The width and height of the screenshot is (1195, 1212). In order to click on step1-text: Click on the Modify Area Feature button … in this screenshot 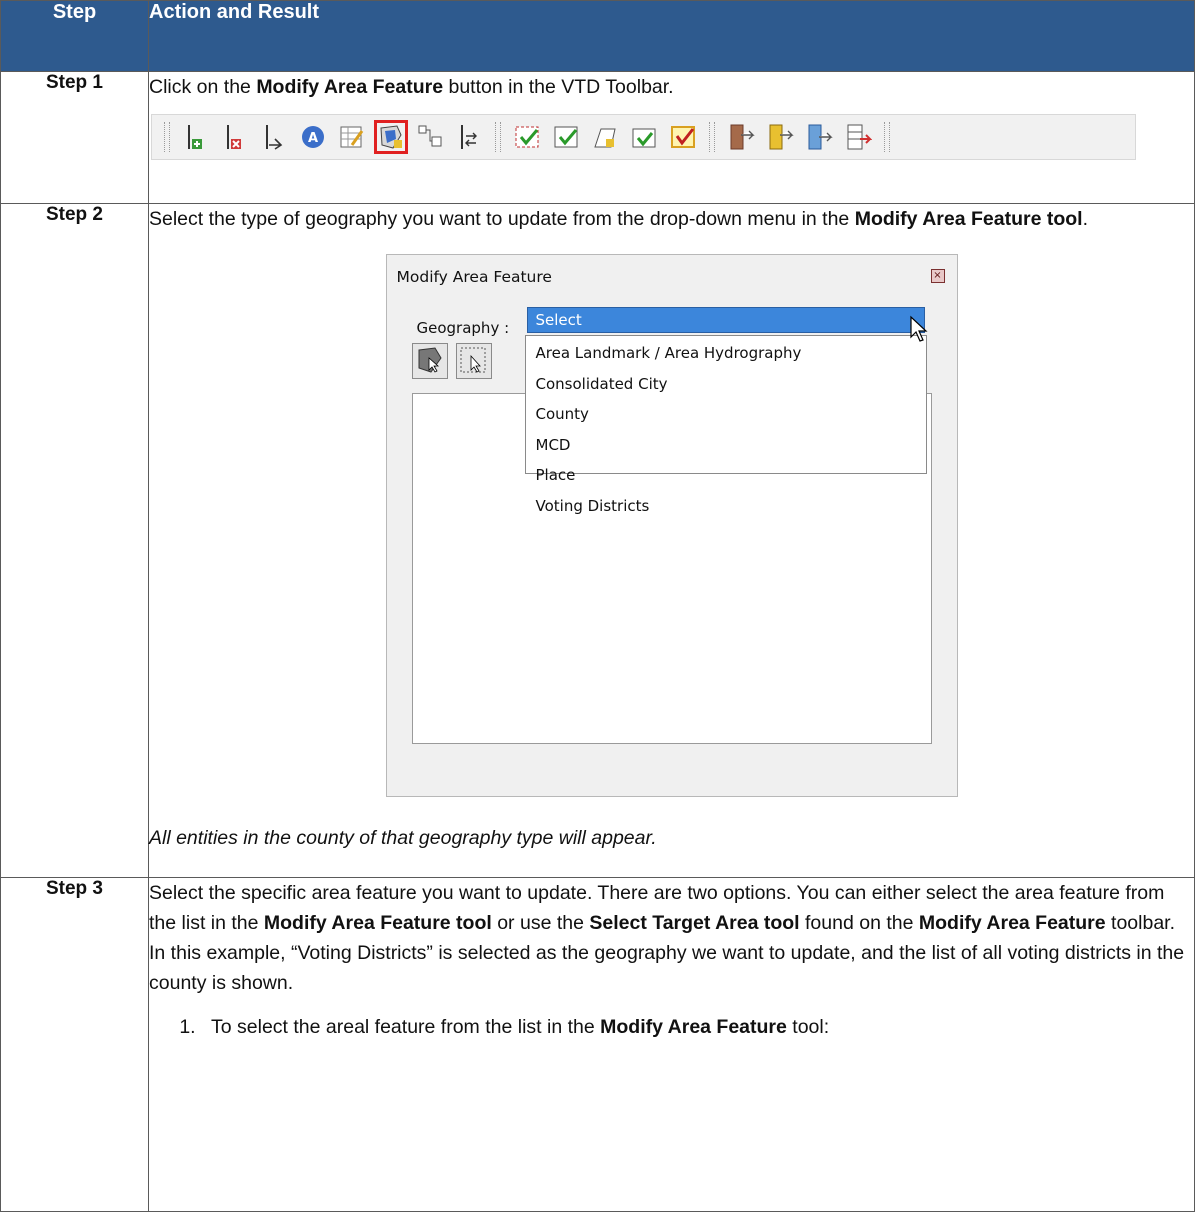, I will do `click(411, 87)`.